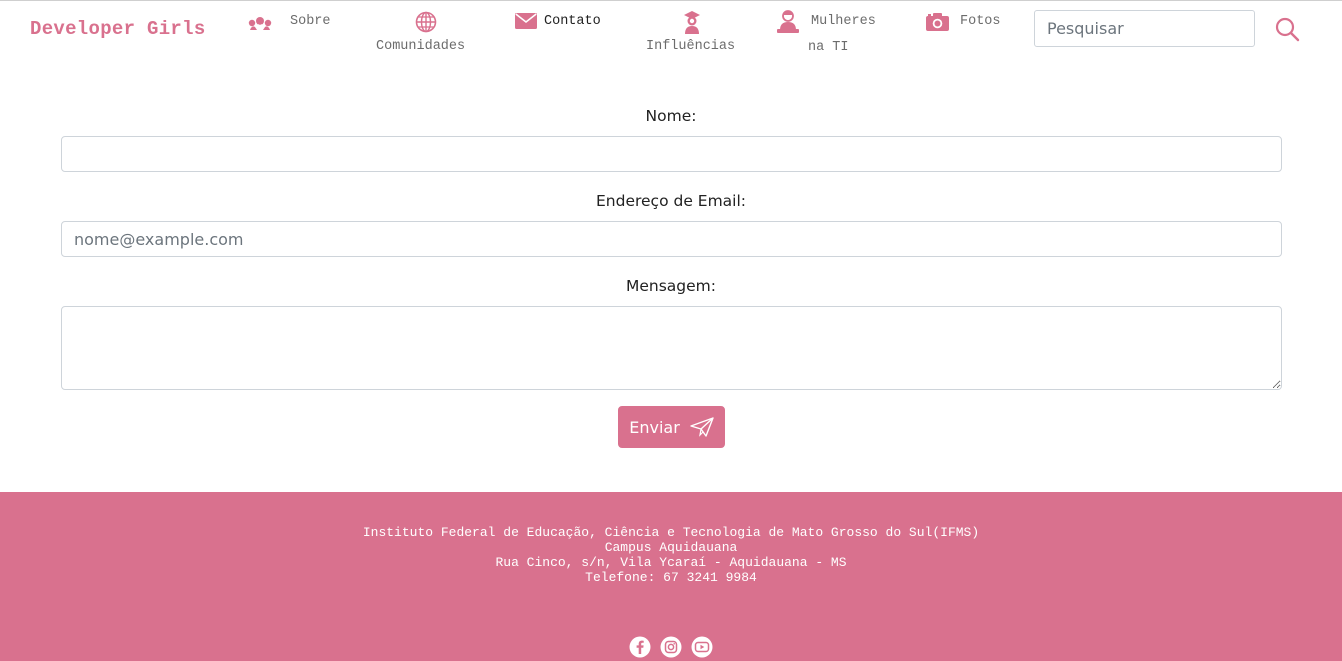  Describe the element at coordinates (118, 29) in the screenshot. I see `brand-logo: Developer Girls` at that location.